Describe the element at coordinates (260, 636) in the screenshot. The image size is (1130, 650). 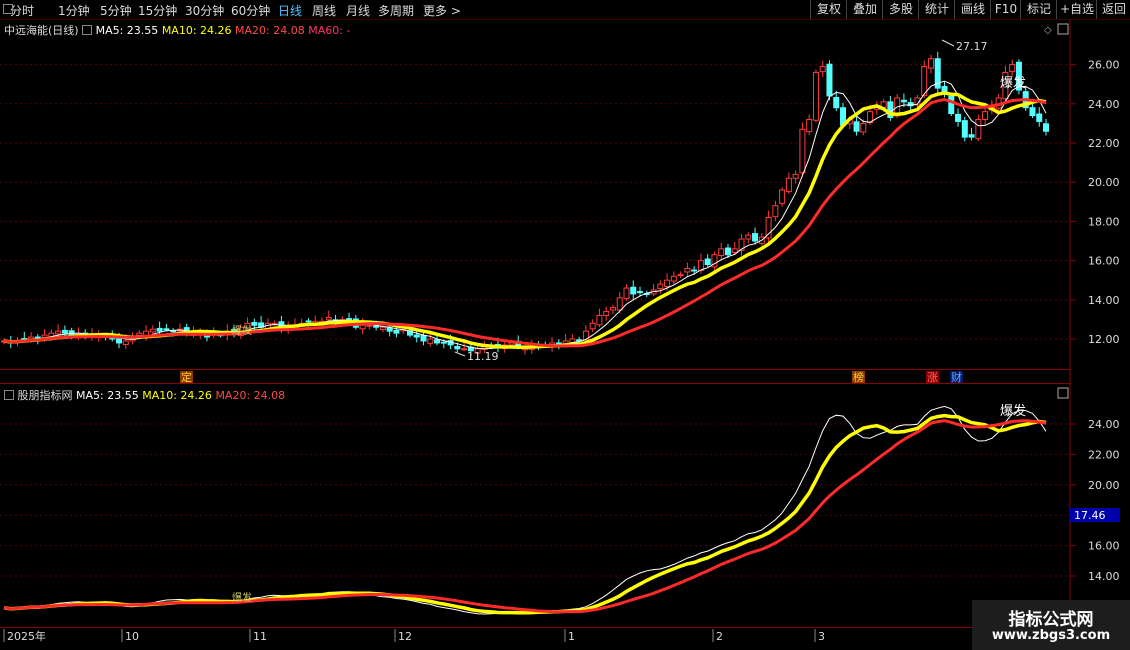
I see `x-tick-label: 11` at that location.